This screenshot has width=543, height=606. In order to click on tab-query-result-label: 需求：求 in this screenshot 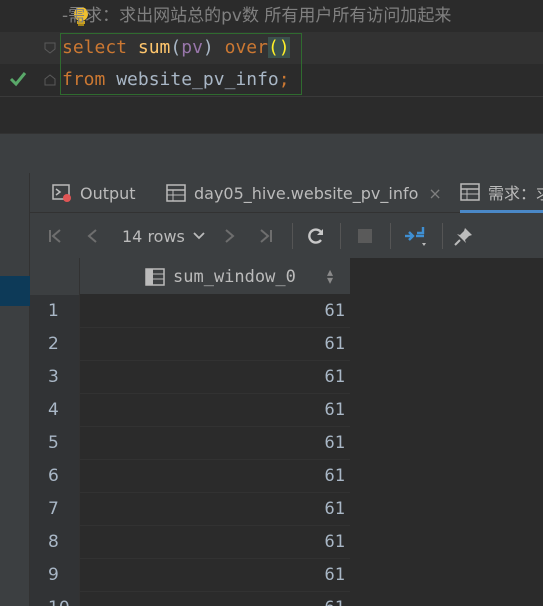, I will do `click(515, 193)`.